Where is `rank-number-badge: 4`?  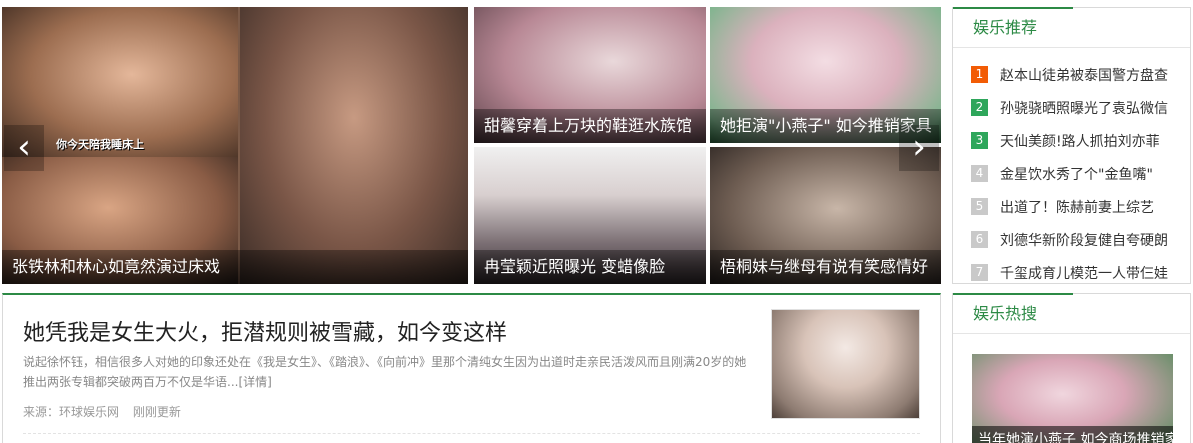 rank-number-badge: 4 is located at coordinates (979, 173).